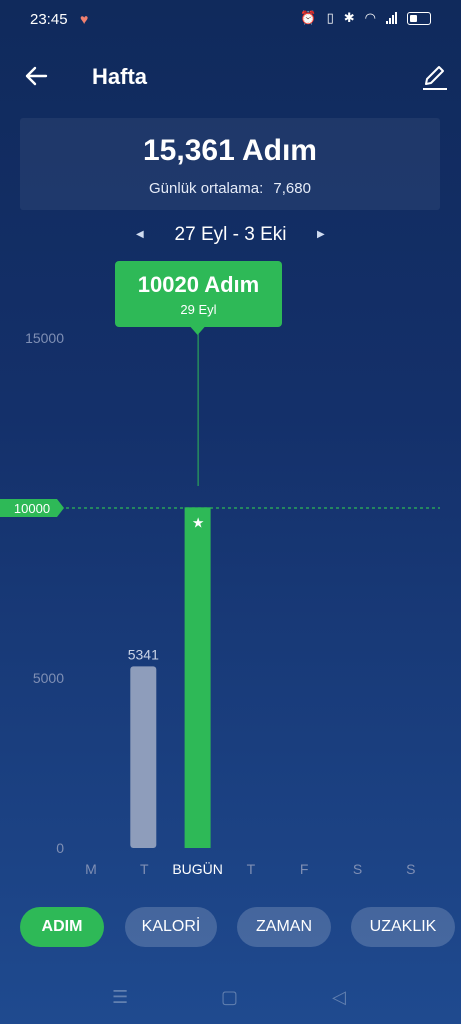 The height and width of the screenshot is (1024, 461). I want to click on back-button, so click(37, 77).